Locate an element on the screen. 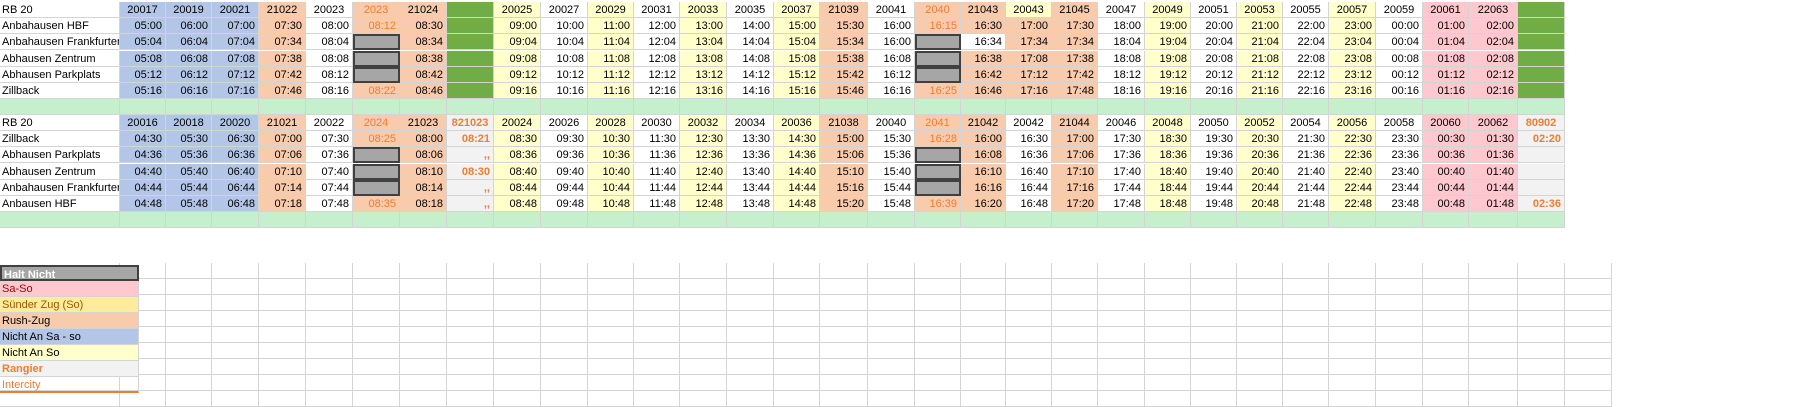  time-cell: 08:12 is located at coordinates (376, 26).